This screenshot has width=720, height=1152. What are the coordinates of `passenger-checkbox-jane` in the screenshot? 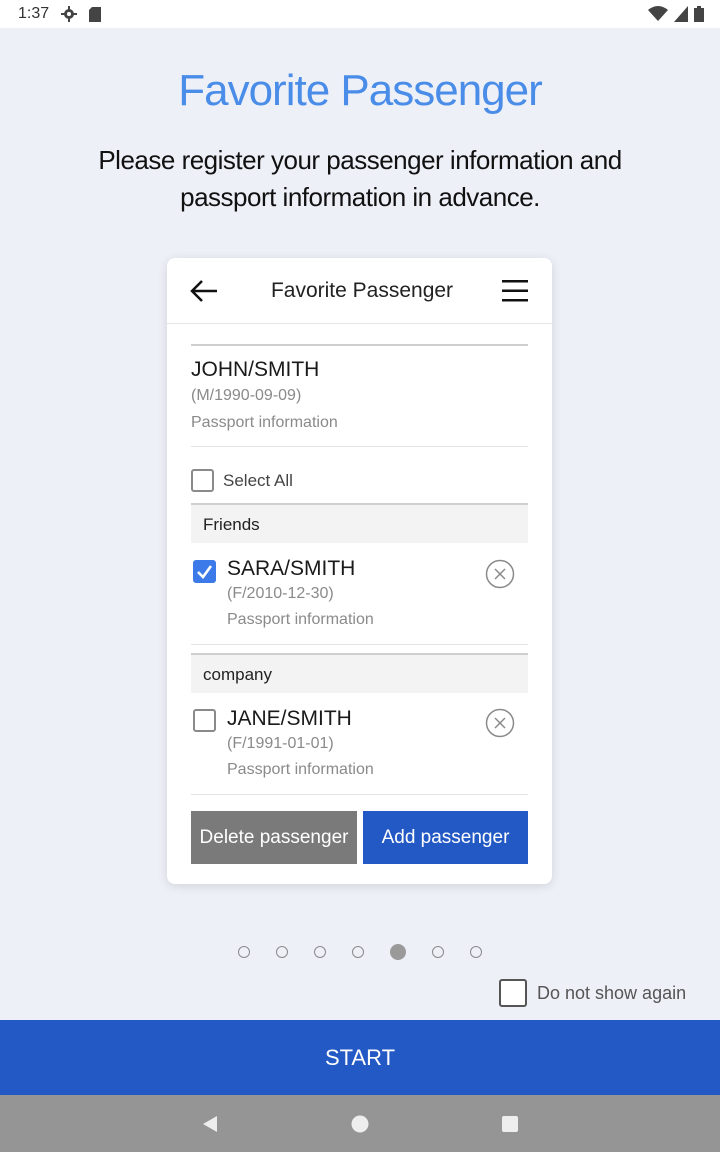 It's located at (204, 720).